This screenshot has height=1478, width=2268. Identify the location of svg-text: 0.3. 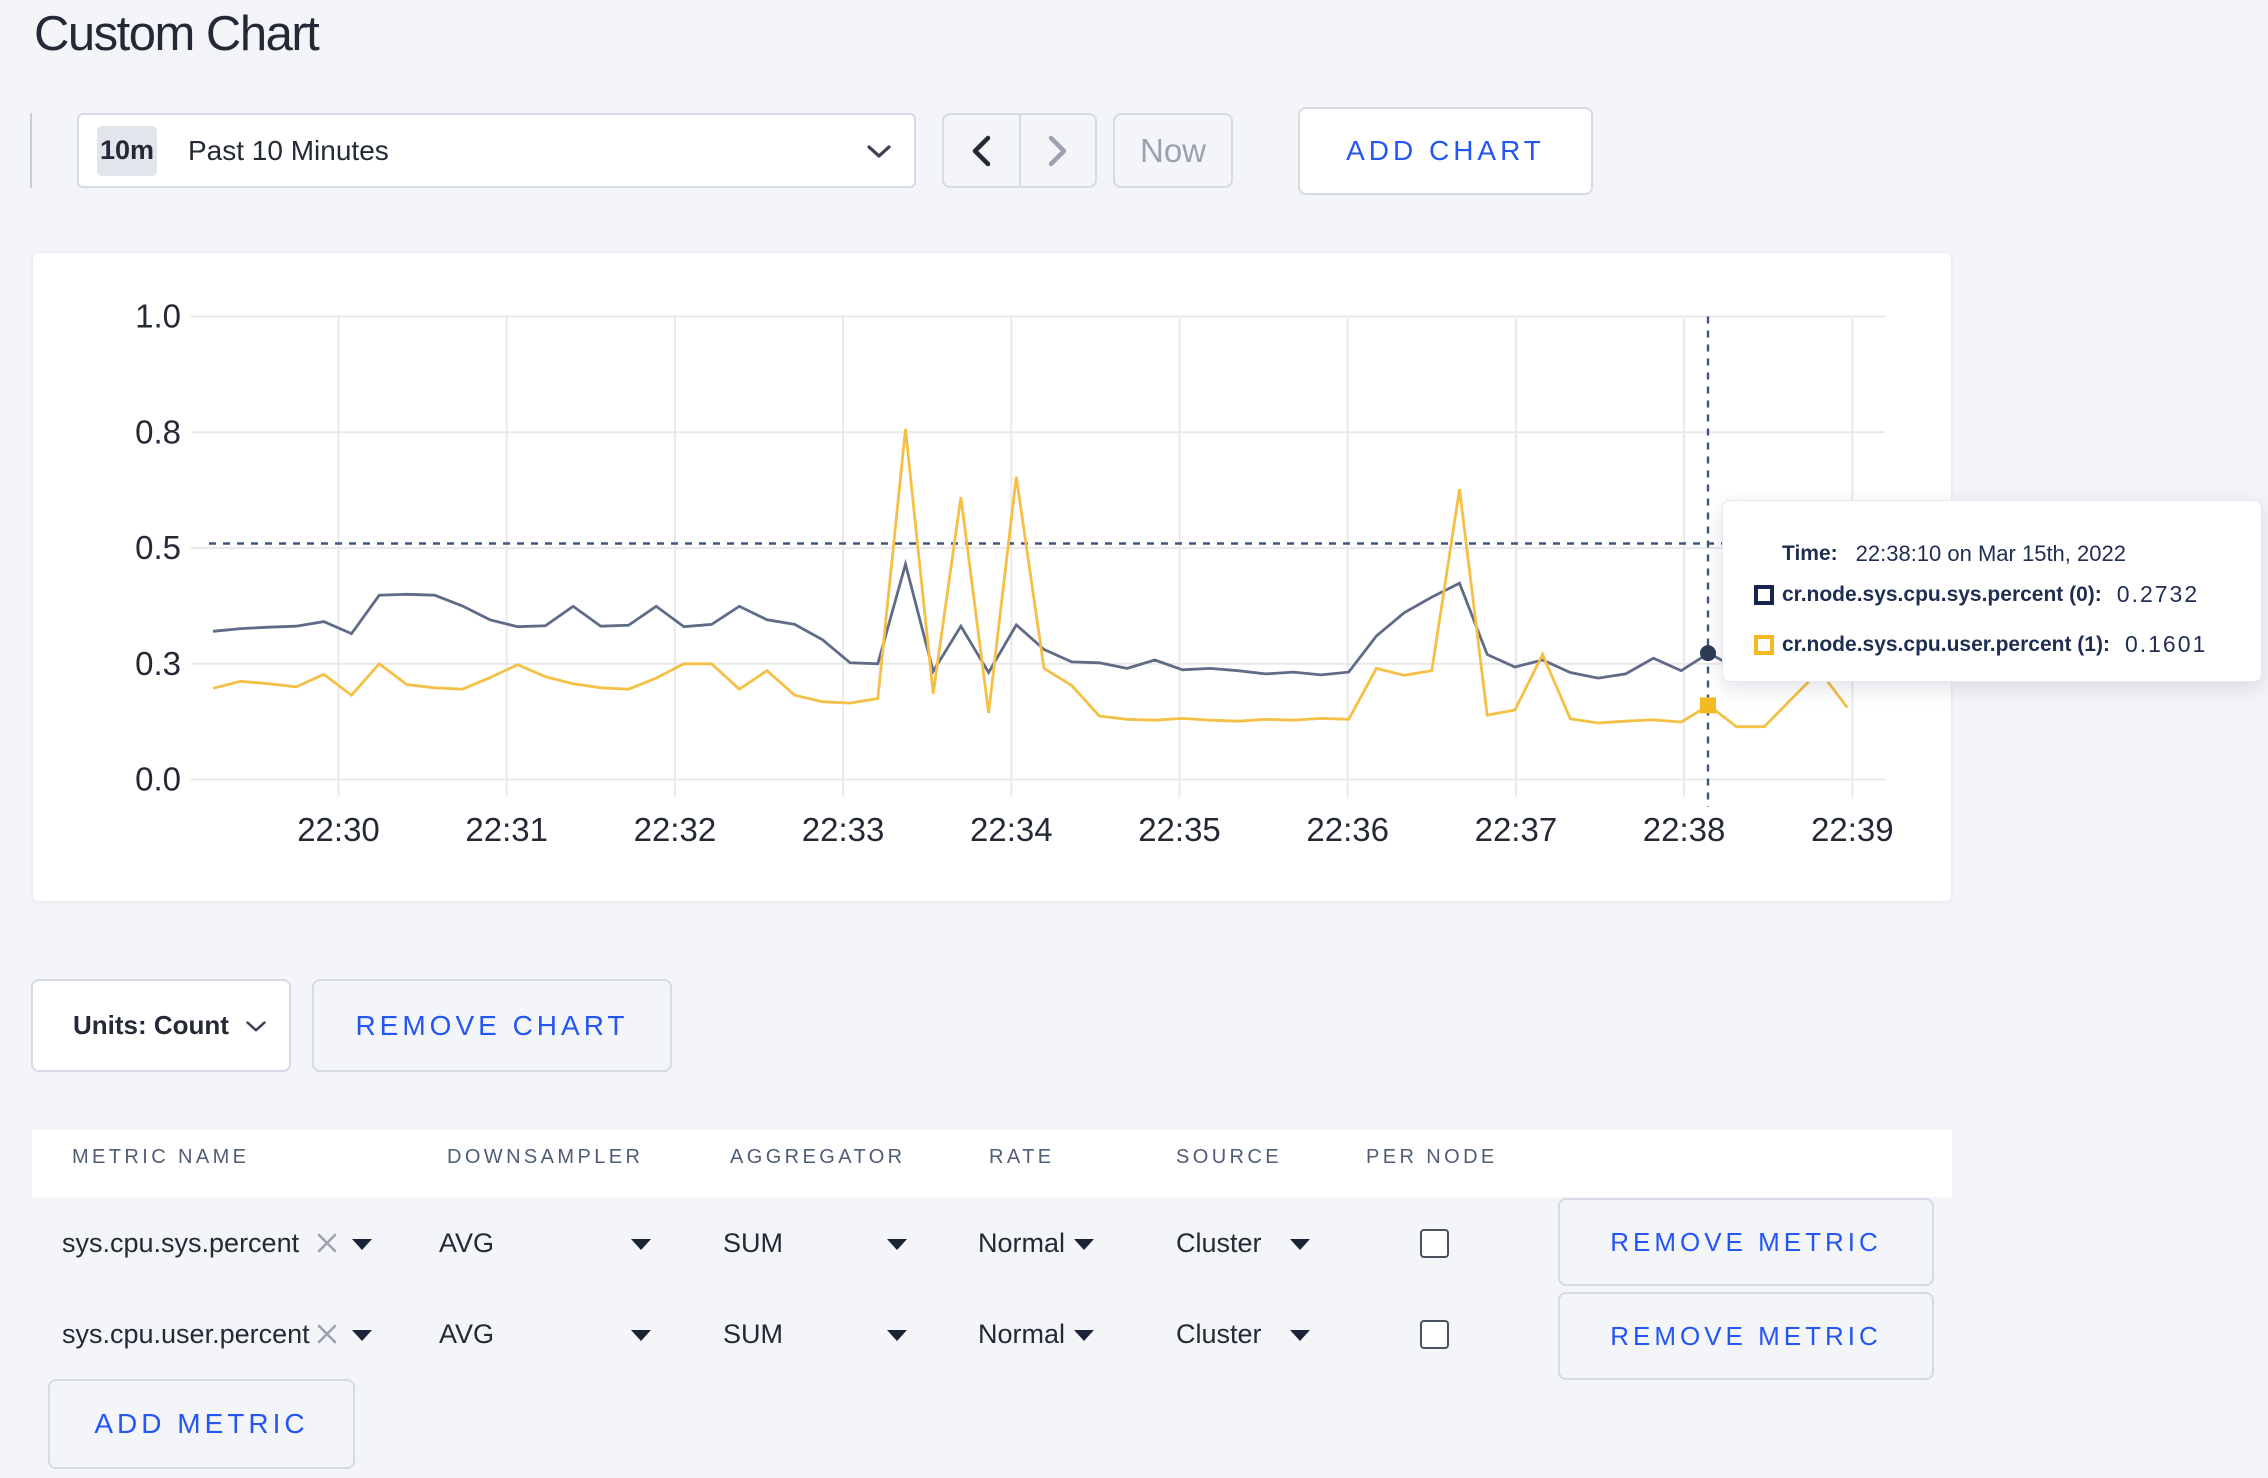
(158, 663).